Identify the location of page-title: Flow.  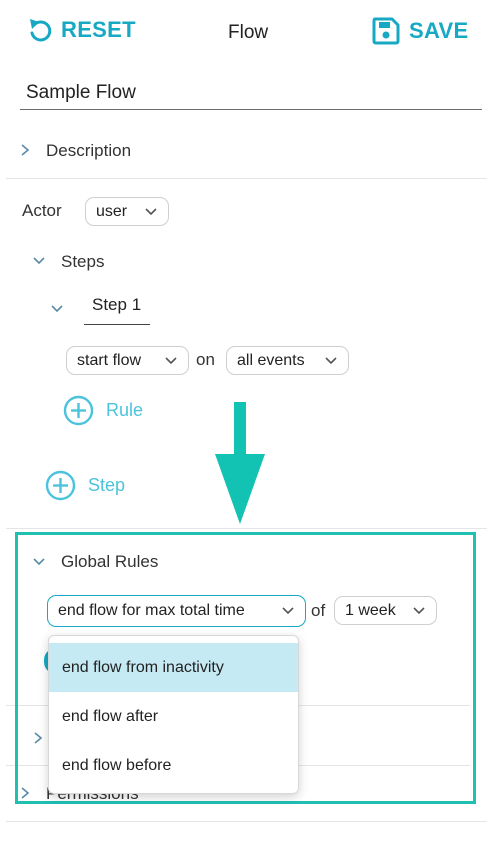
(248, 32).